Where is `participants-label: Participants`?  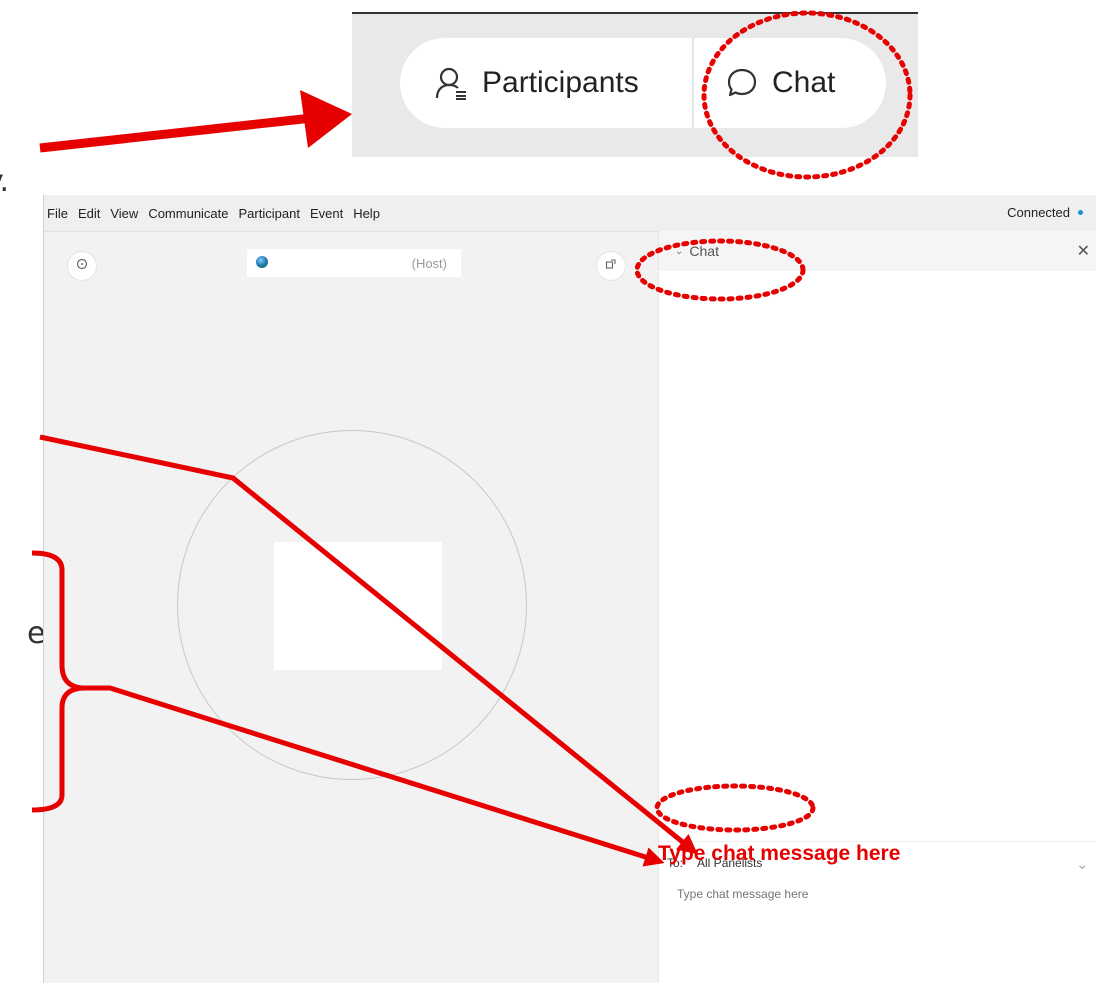 participants-label: Participants is located at coordinates (560, 82).